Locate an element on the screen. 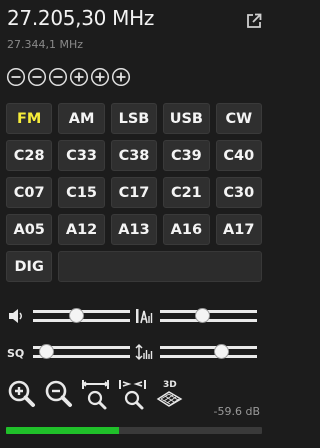 This screenshot has width=320, height=448. channel-button-a05: A05 is located at coordinates (29, 229).